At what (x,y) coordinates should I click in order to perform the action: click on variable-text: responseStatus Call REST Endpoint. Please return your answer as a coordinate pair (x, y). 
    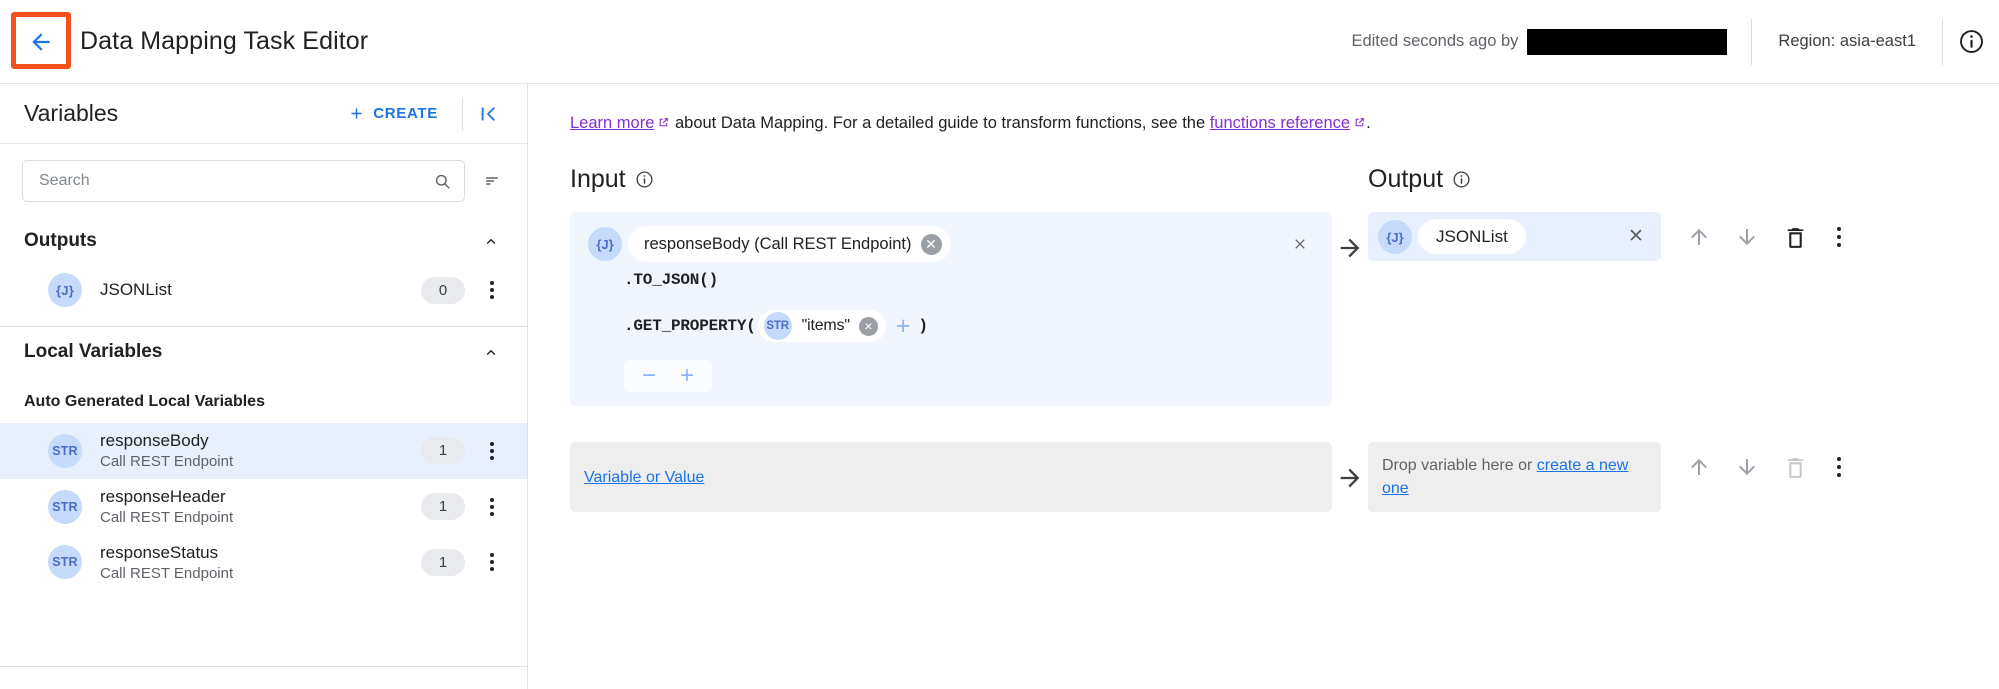
    Looking at the image, I should click on (166, 563).